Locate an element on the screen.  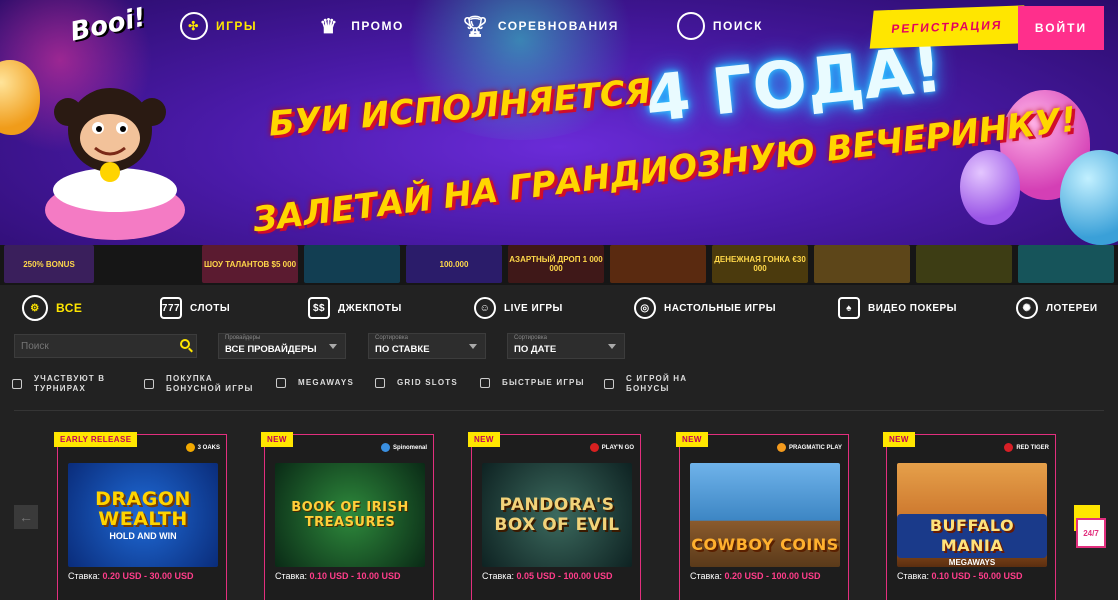
search-field is located at coordinates (105, 346).